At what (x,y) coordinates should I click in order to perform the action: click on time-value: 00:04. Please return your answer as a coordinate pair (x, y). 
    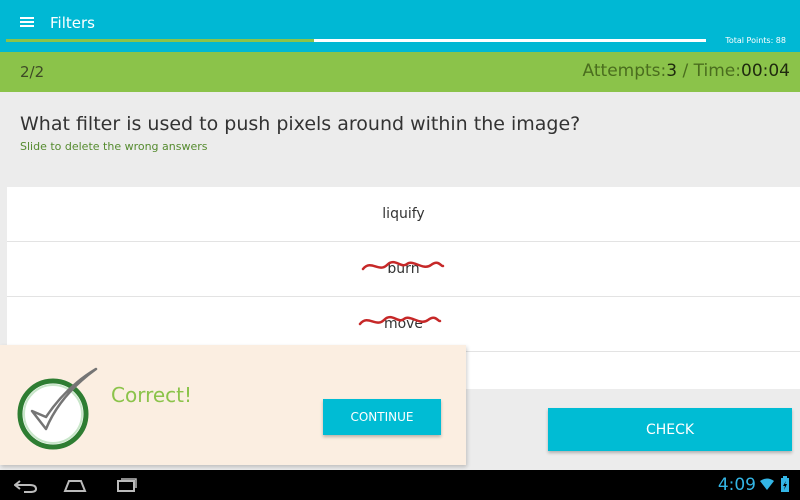
    Looking at the image, I should click on (765, 71).